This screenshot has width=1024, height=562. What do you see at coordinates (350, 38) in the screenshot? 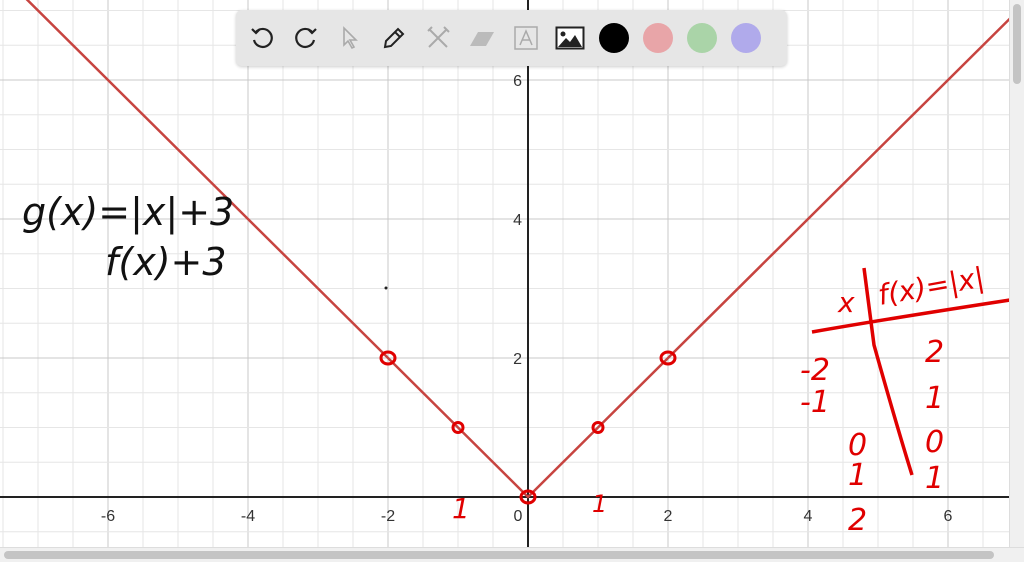
I see `select-icon` at bounding box center [350, 38].